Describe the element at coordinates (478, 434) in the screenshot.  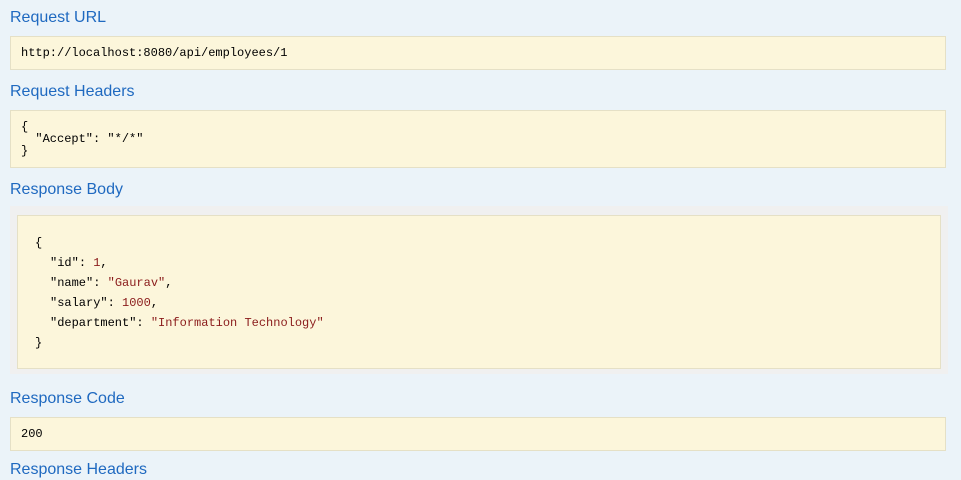
I see `response-code-box: 200` at that location.